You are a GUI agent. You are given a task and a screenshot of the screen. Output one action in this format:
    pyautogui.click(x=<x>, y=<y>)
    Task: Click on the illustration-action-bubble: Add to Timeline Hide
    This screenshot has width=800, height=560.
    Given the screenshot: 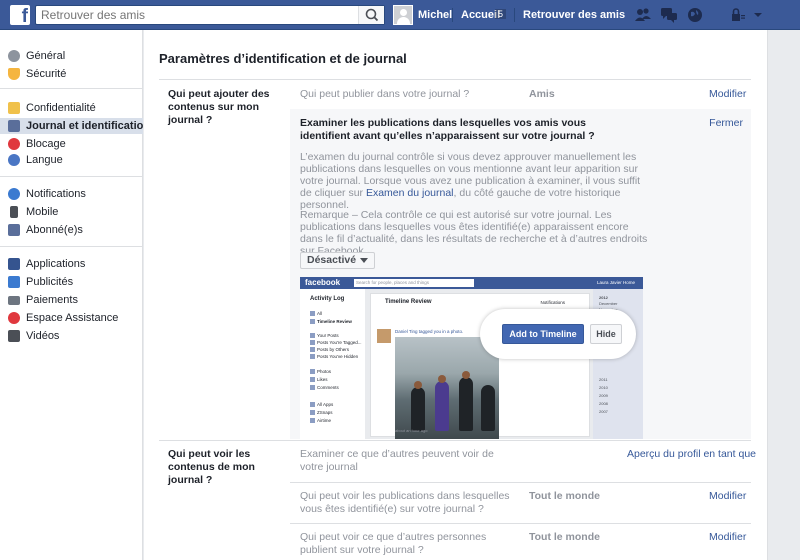 What is the action you would take?
    pyautogui.click(x=558, y=334)
    